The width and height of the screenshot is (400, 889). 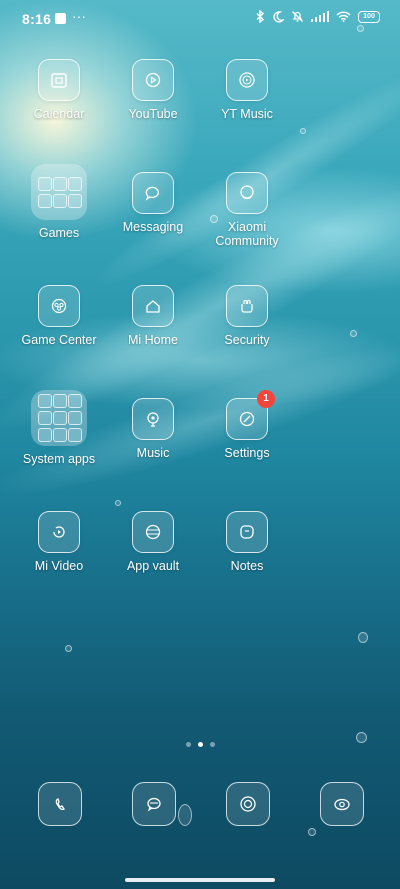 What do you see at coordinates (59, 233) in the screenshot?
I see `app-label: Games` at bounding box center [59, 233].